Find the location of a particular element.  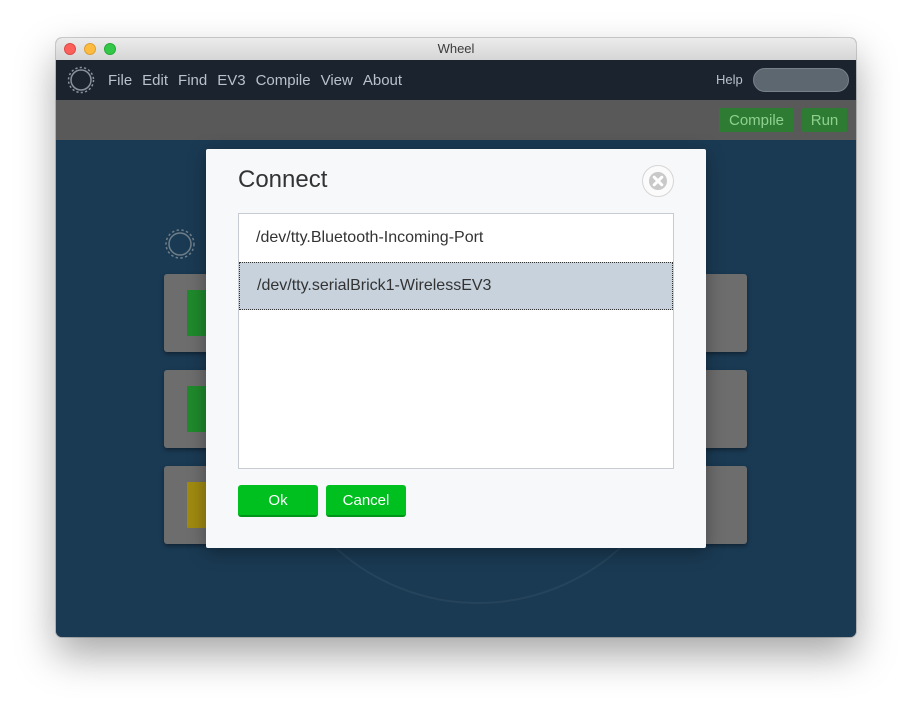

main-menu: File Edit Find EV3 Compile View About is located at coordinates (260, 80).